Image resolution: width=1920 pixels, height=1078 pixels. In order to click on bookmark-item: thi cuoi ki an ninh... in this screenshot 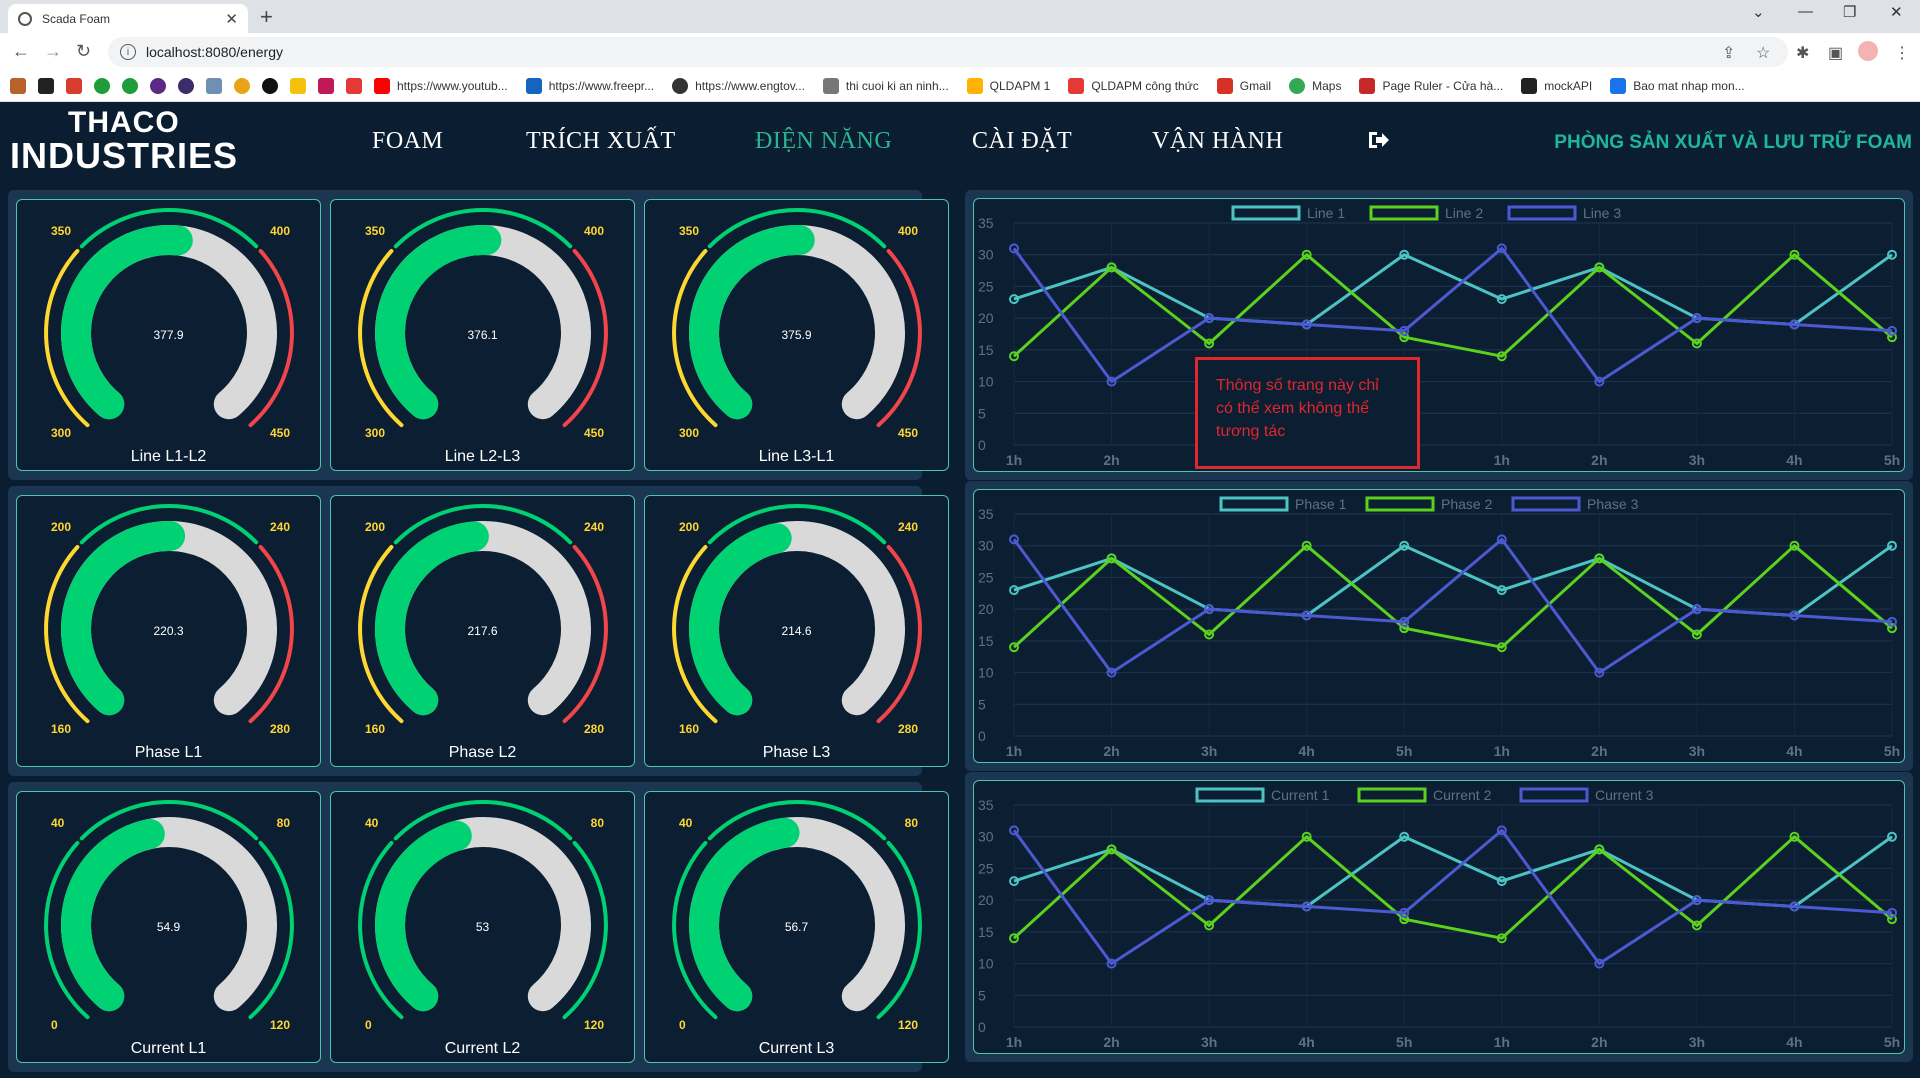, I will do `click(885, 86)`.